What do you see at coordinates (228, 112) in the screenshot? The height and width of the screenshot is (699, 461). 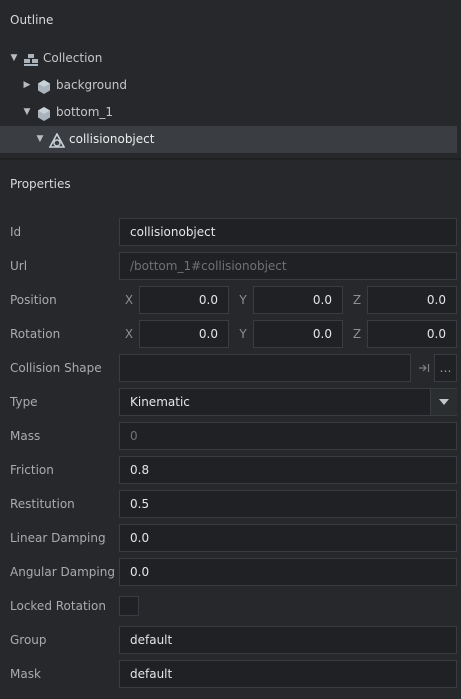 I see `tree-item-bottom-1: ▼ bottom_1` at bounding box center [228, 112].